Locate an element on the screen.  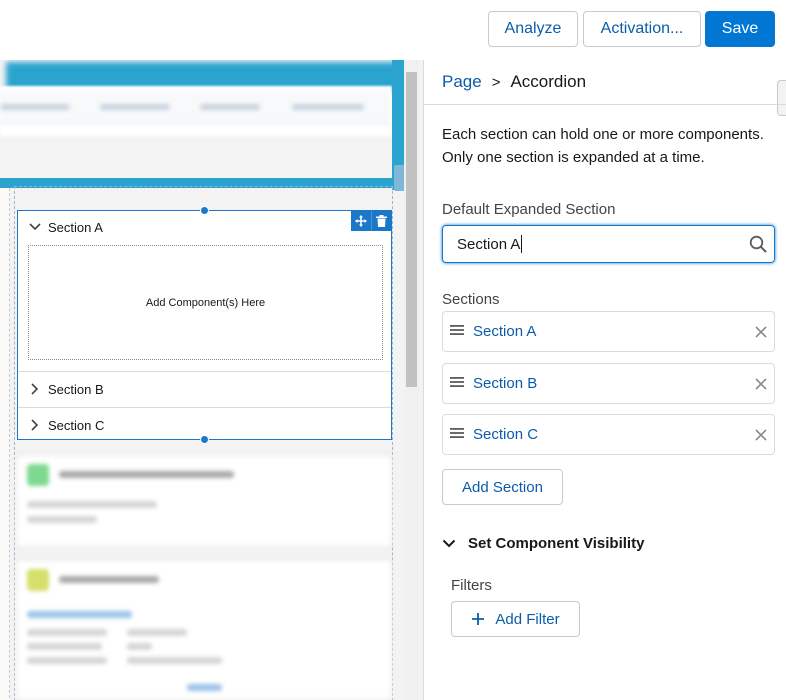
plus-icon is located at coordinates (478, 619).